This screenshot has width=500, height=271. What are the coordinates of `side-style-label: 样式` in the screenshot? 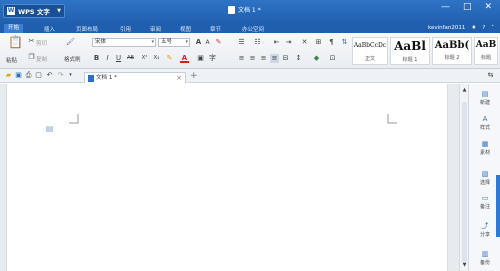 It's located at (484, 128).